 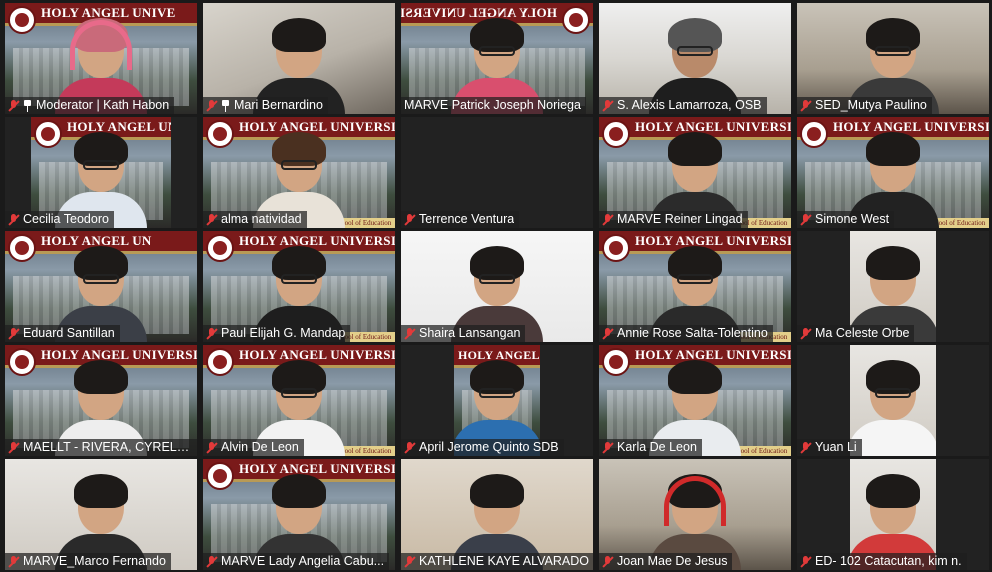 I want to click on participant-name: MARVE Patrick Joseph Noriega, so click(x=492, y=105).